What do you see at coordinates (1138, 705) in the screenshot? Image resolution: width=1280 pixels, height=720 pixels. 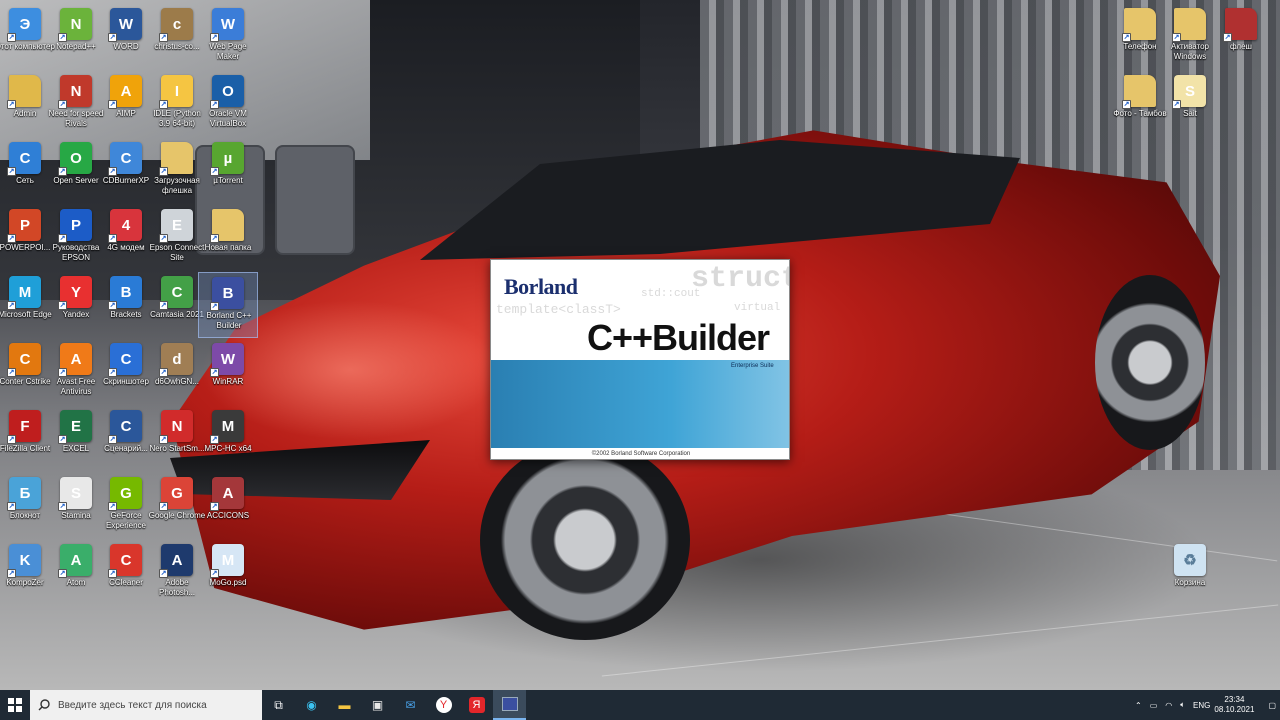 I see `tray-chevron-up-icon: ⌃` at bounding box center [1138, 705].